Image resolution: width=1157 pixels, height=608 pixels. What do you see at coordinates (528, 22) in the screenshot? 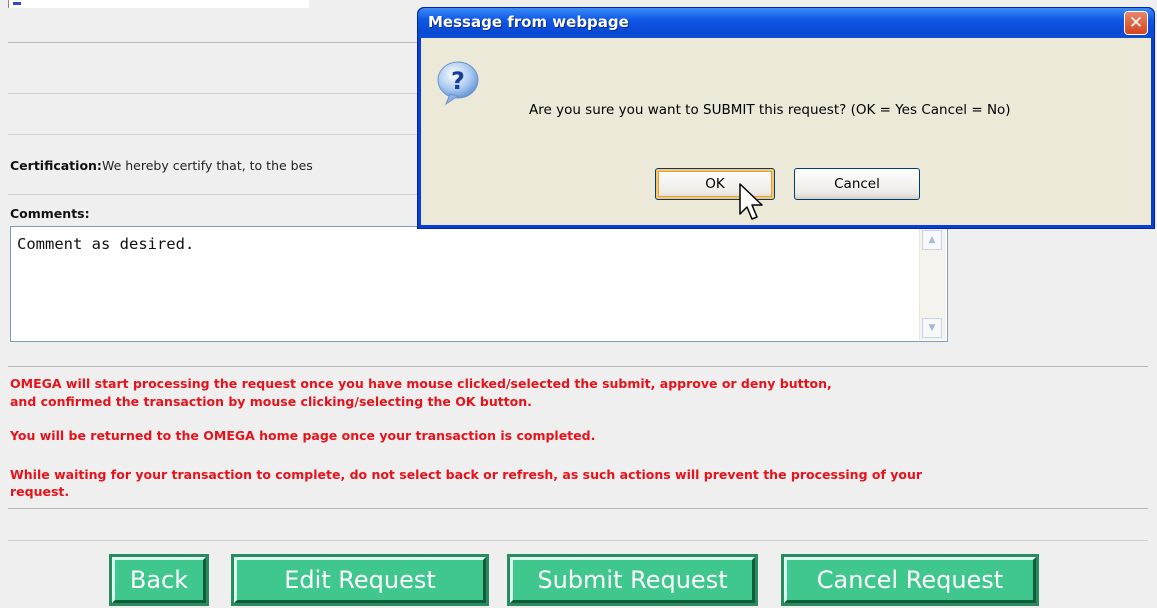
I see `dialog-title: Message from webpage` at bounding box center [528, 22].